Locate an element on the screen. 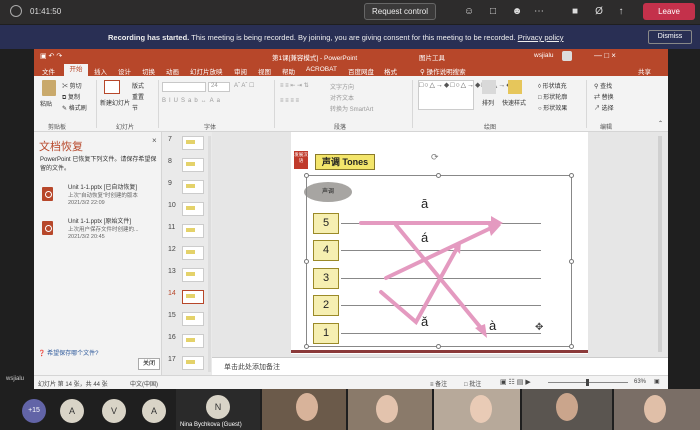 The image size is (700, 430). copy-button: ⧉ 复制 is located at coordinates (71, 97).